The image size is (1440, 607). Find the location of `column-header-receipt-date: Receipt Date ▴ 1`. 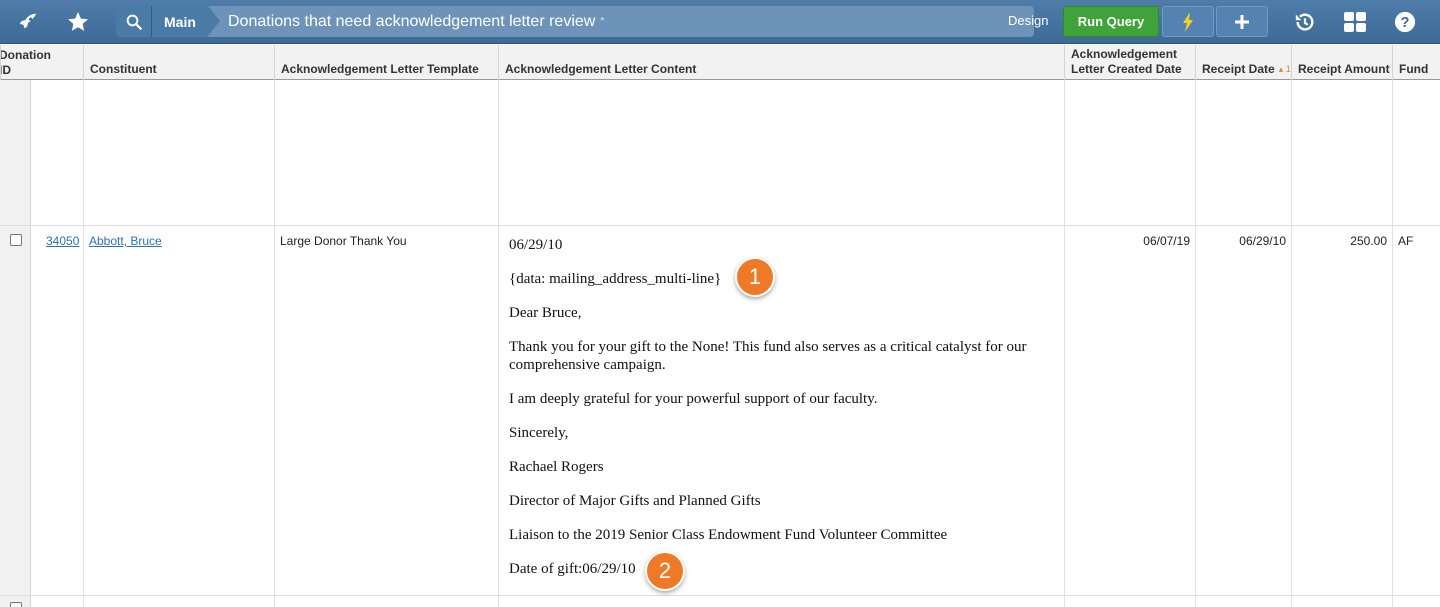

column-header-receipt-date: Receipt Date ▴ 1 is located at coordinates (1243, 62).